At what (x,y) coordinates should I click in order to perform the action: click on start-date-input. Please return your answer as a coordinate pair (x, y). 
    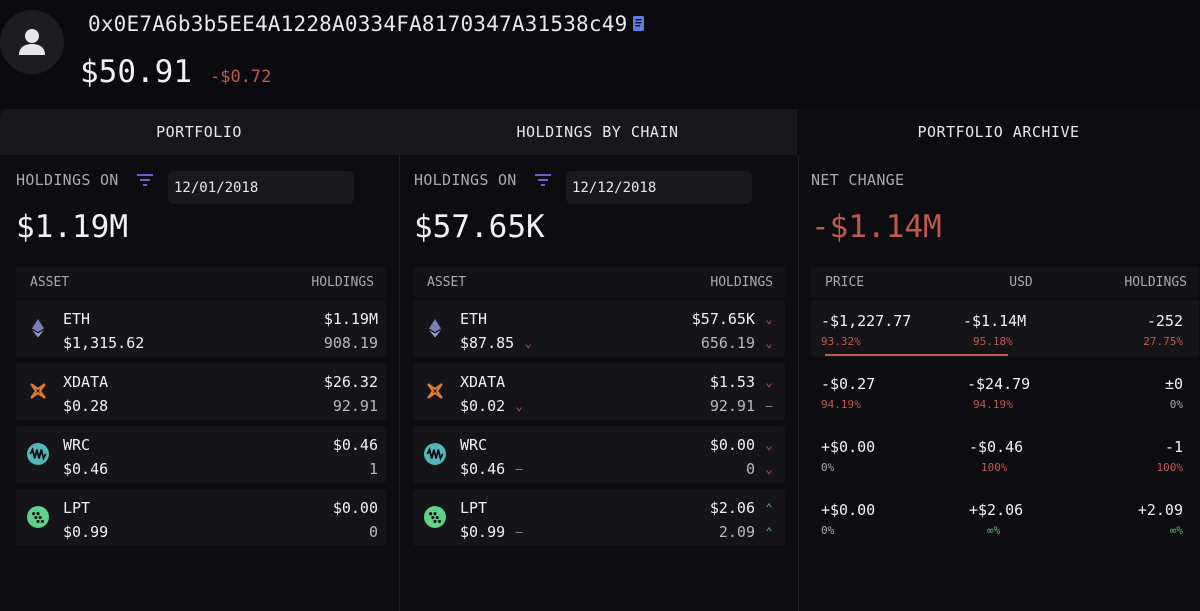
    Looking at the image, I should click on (261, 187).